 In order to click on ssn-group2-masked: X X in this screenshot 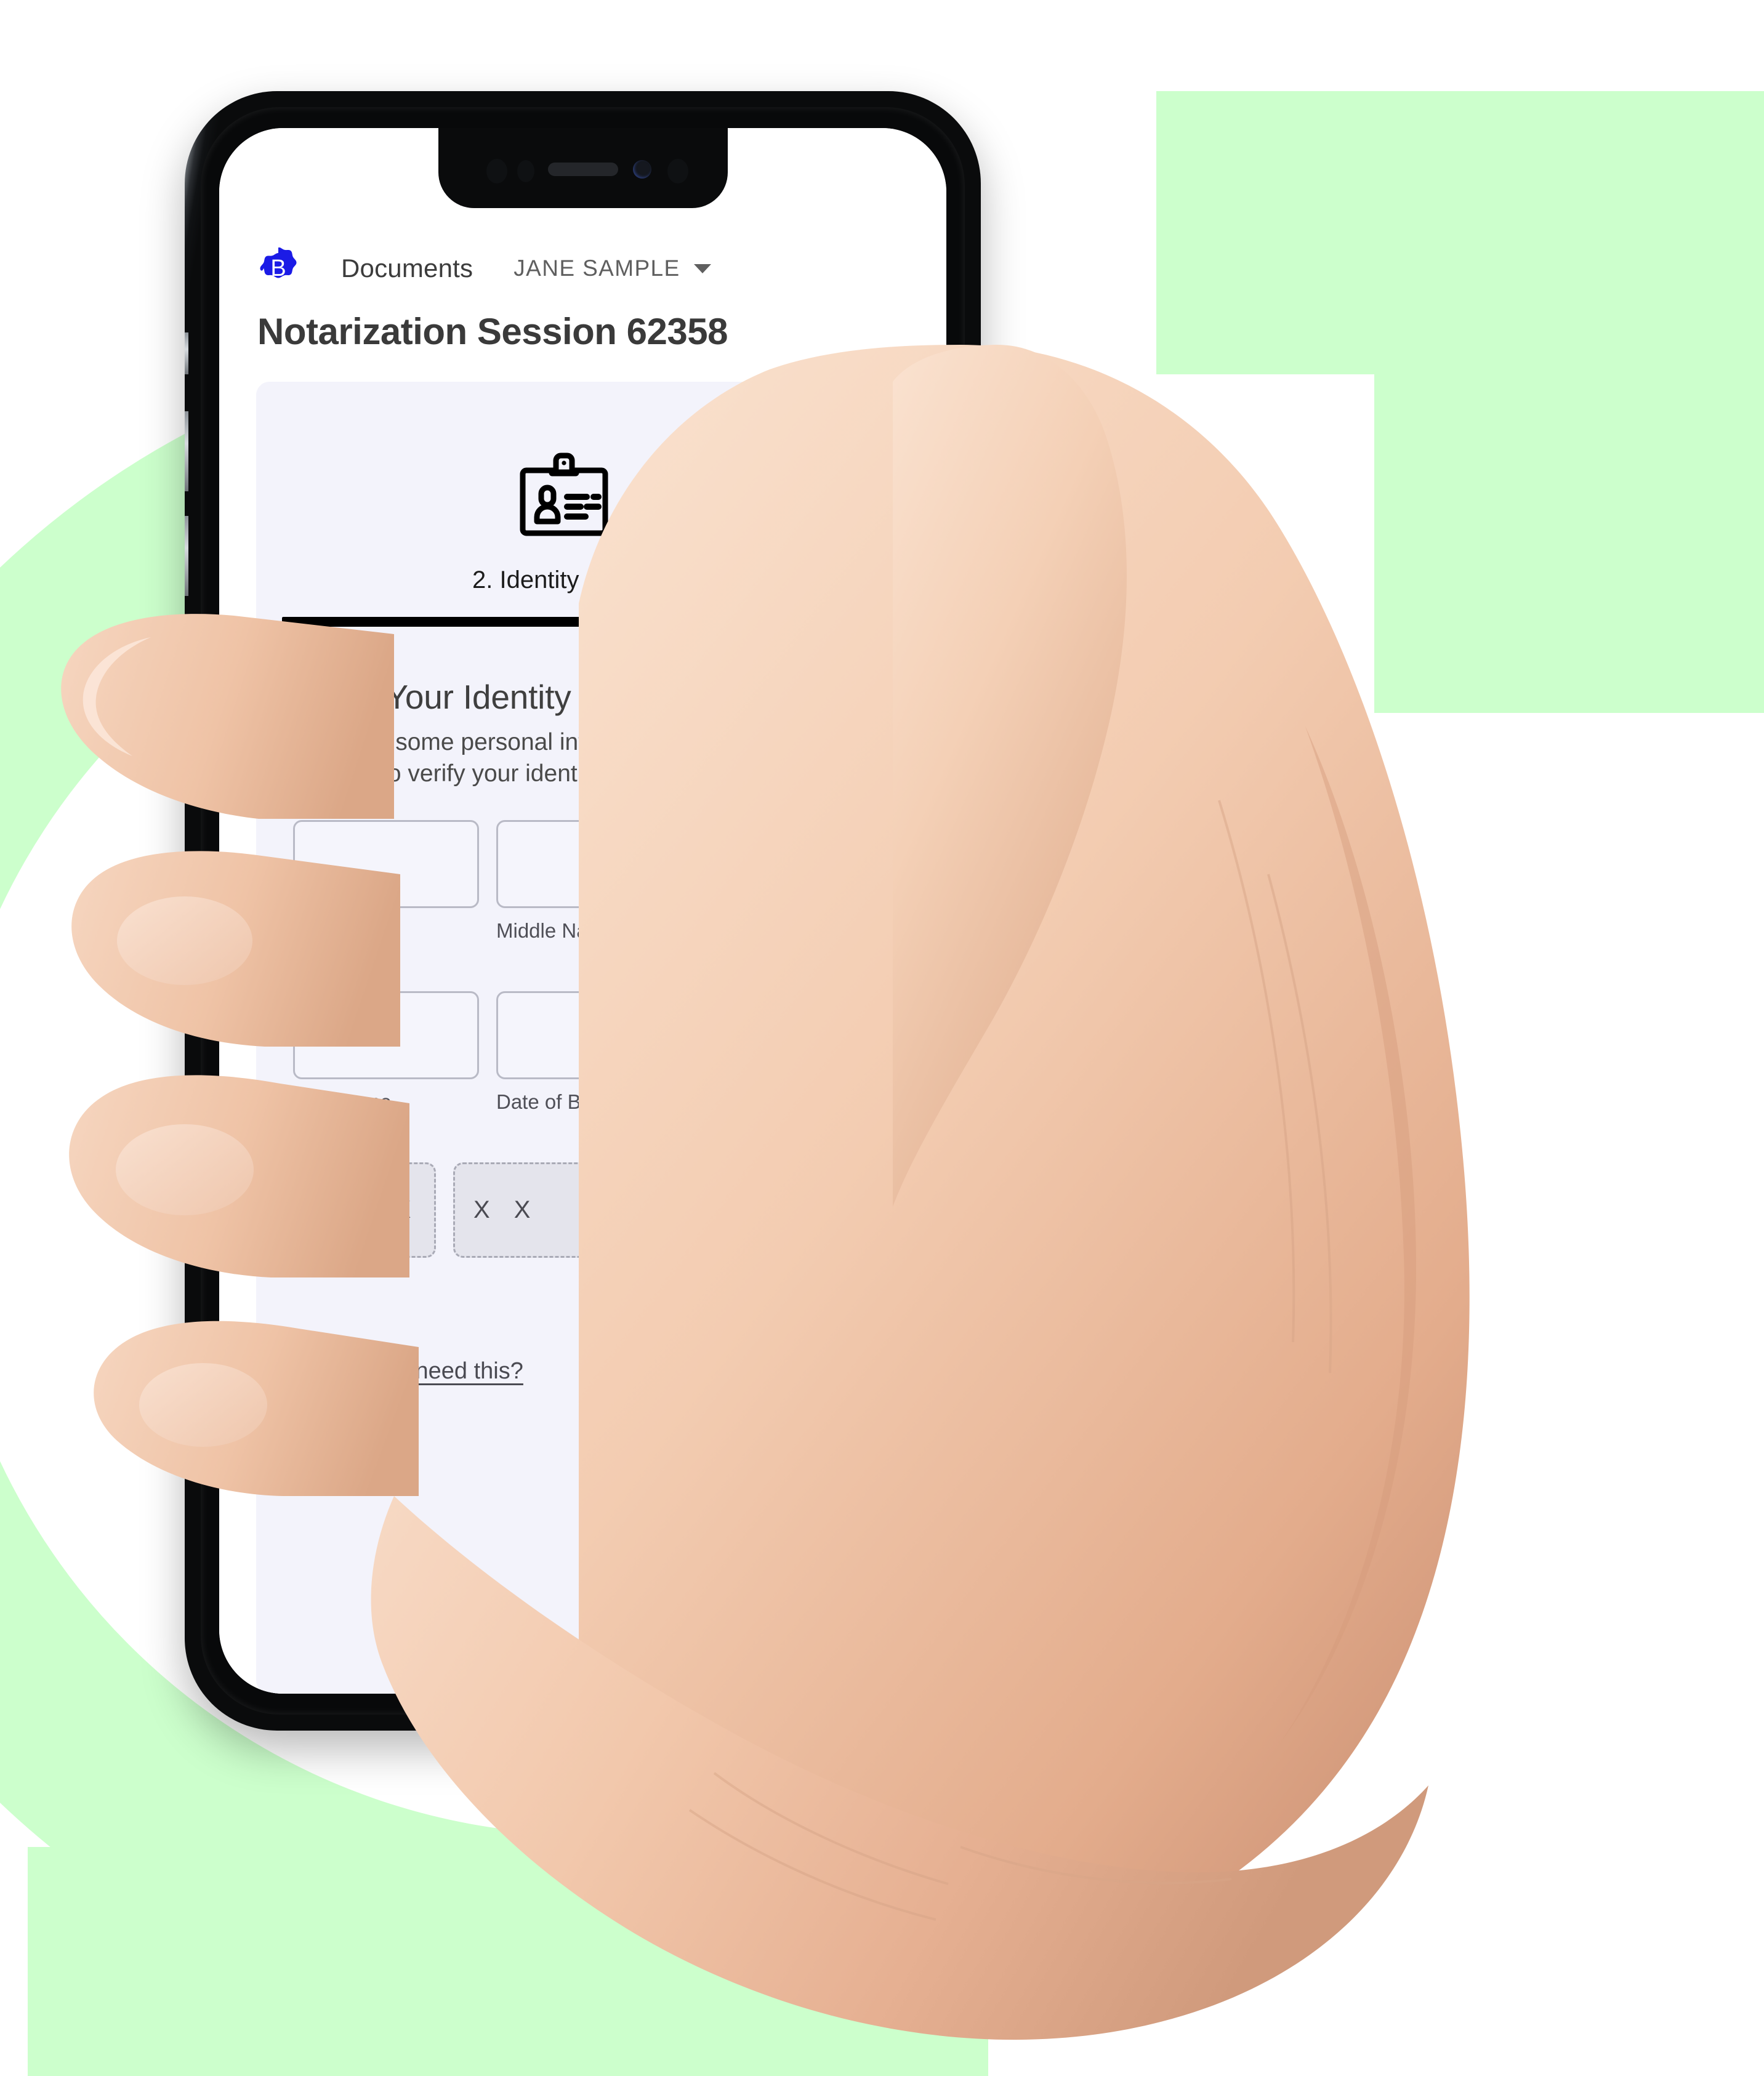, I will do `click(524, 1210)`.